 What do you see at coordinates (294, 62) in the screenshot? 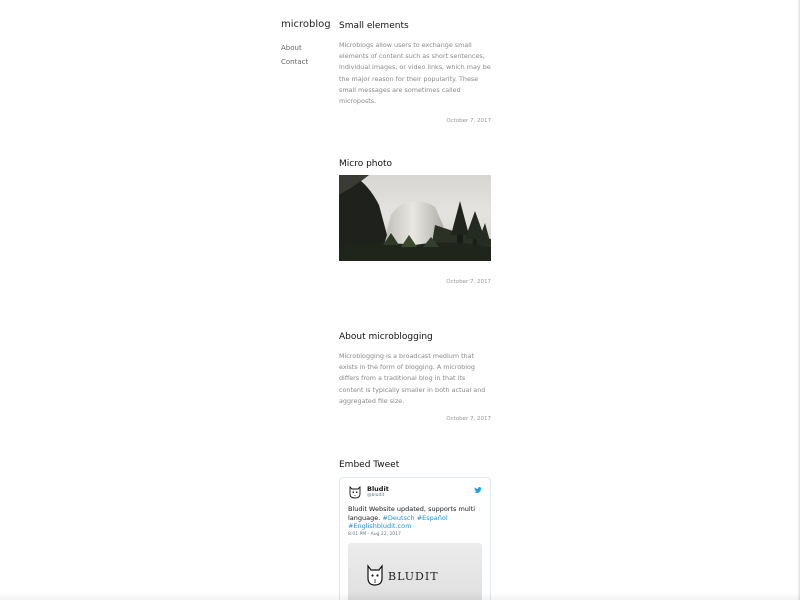
I see `nav-link-contact: Contact` at bounding box center [294, 62].